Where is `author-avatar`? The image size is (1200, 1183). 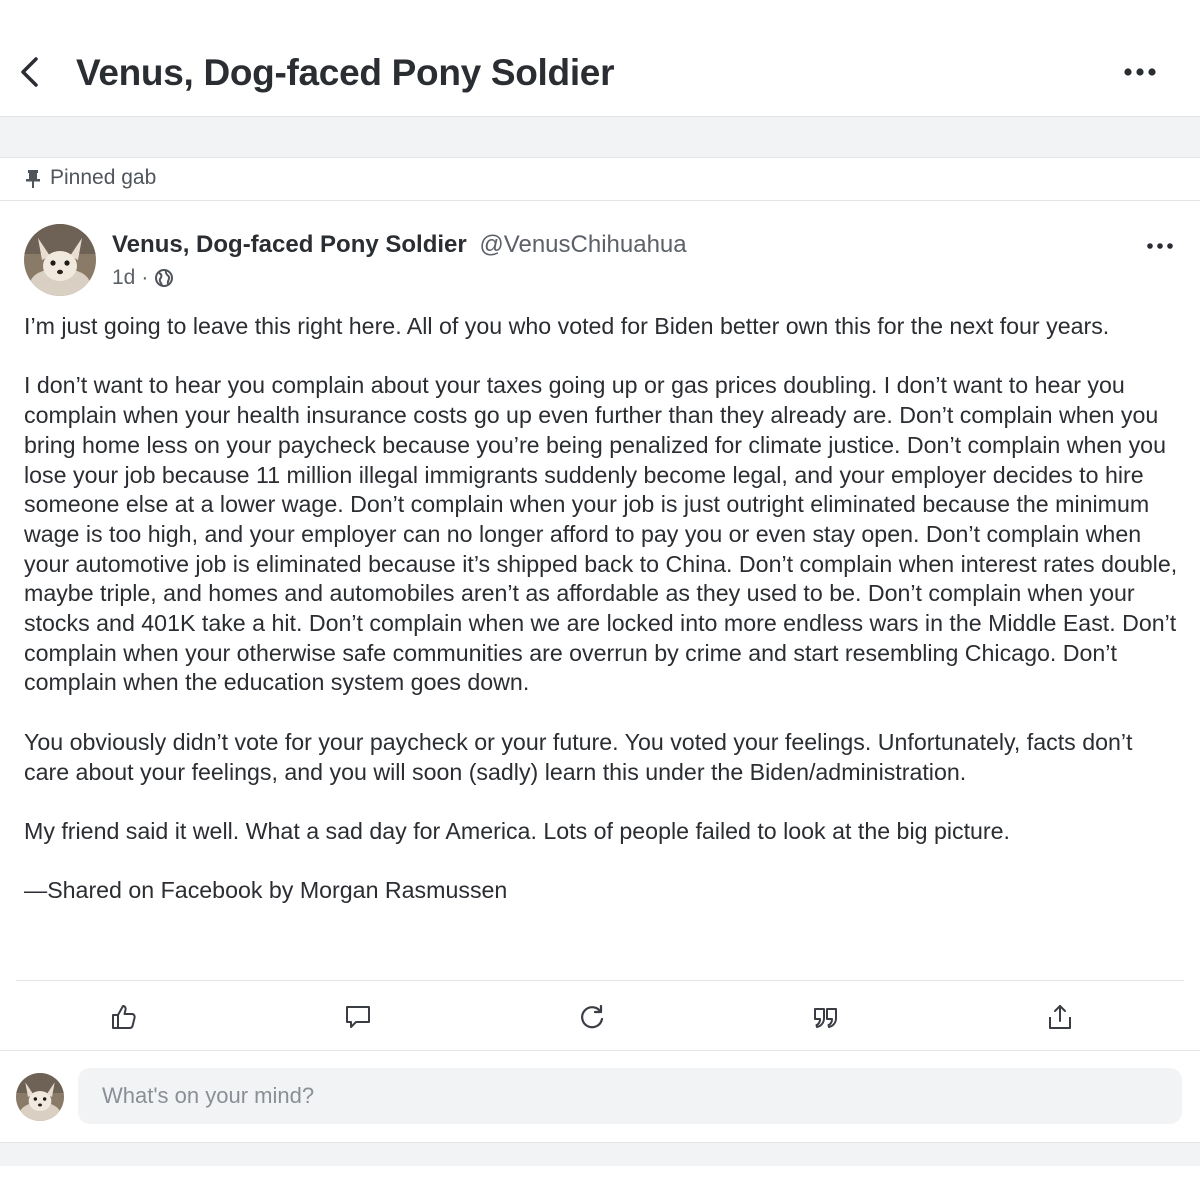 author-avatar is located at coordinates (60, 260).